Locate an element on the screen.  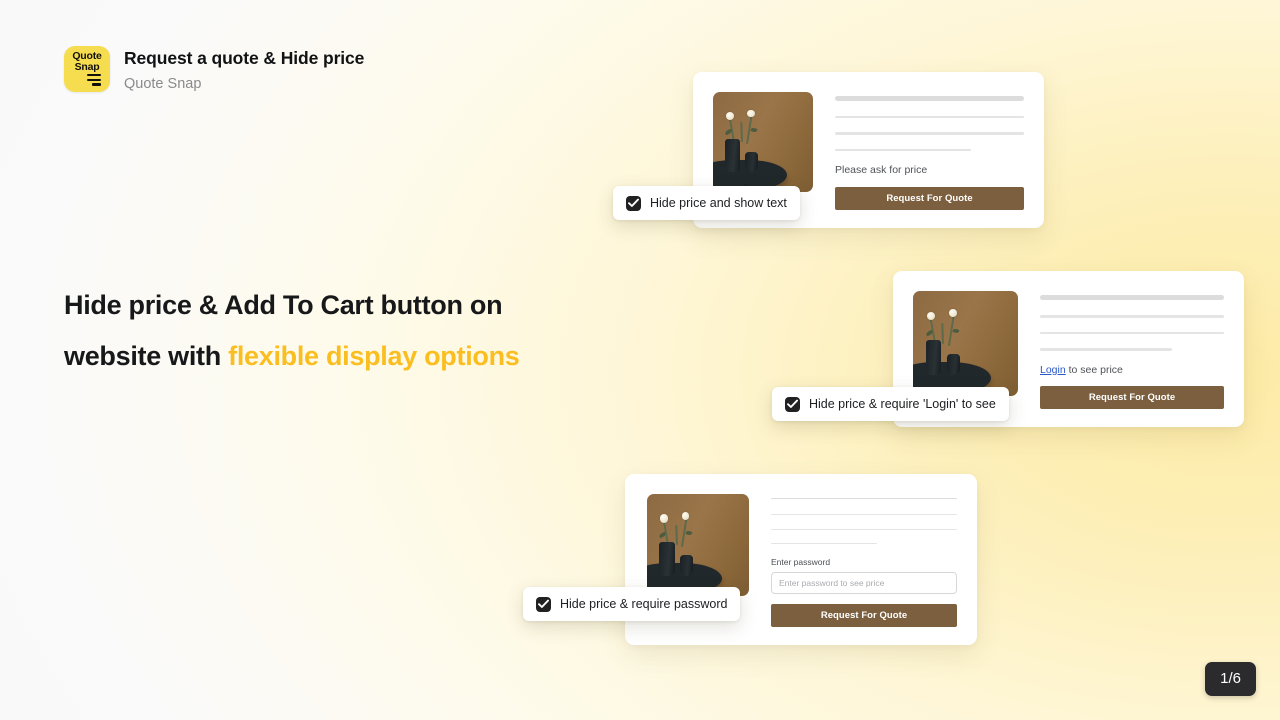
quote-snap-logo-icon: Quote Snap is located at coordinates (87, 69).